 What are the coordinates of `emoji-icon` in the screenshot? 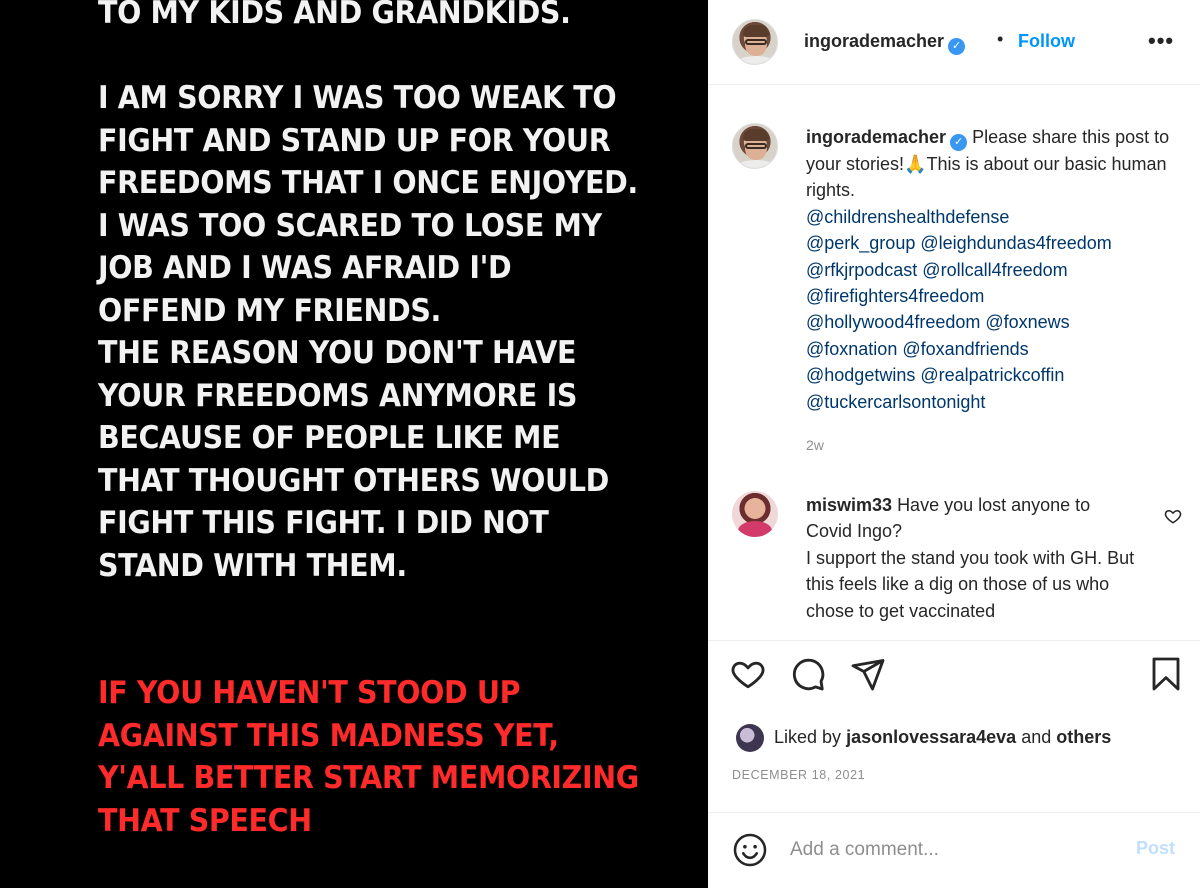 It's located at (750, 850).